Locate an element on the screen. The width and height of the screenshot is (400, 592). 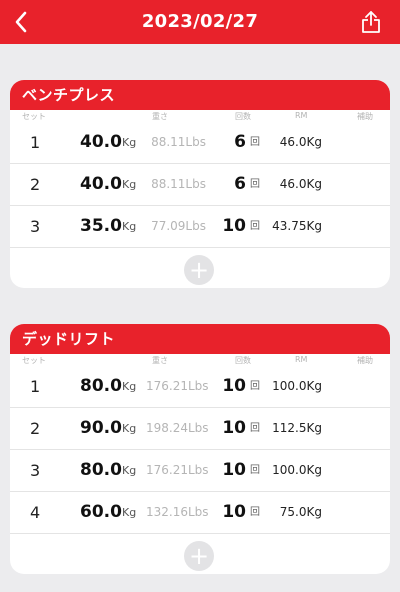
set-number: 4 is located at coordinates (35, 512).